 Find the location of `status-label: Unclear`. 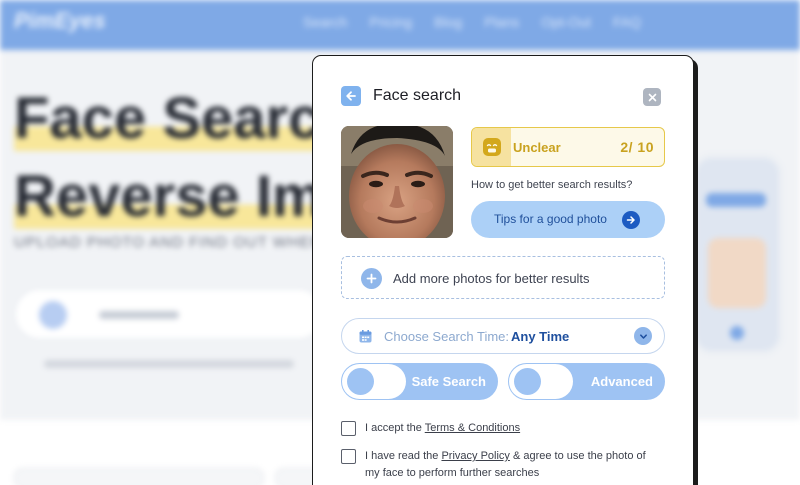

status-label: Unclear is located at coordinates (537, 147).